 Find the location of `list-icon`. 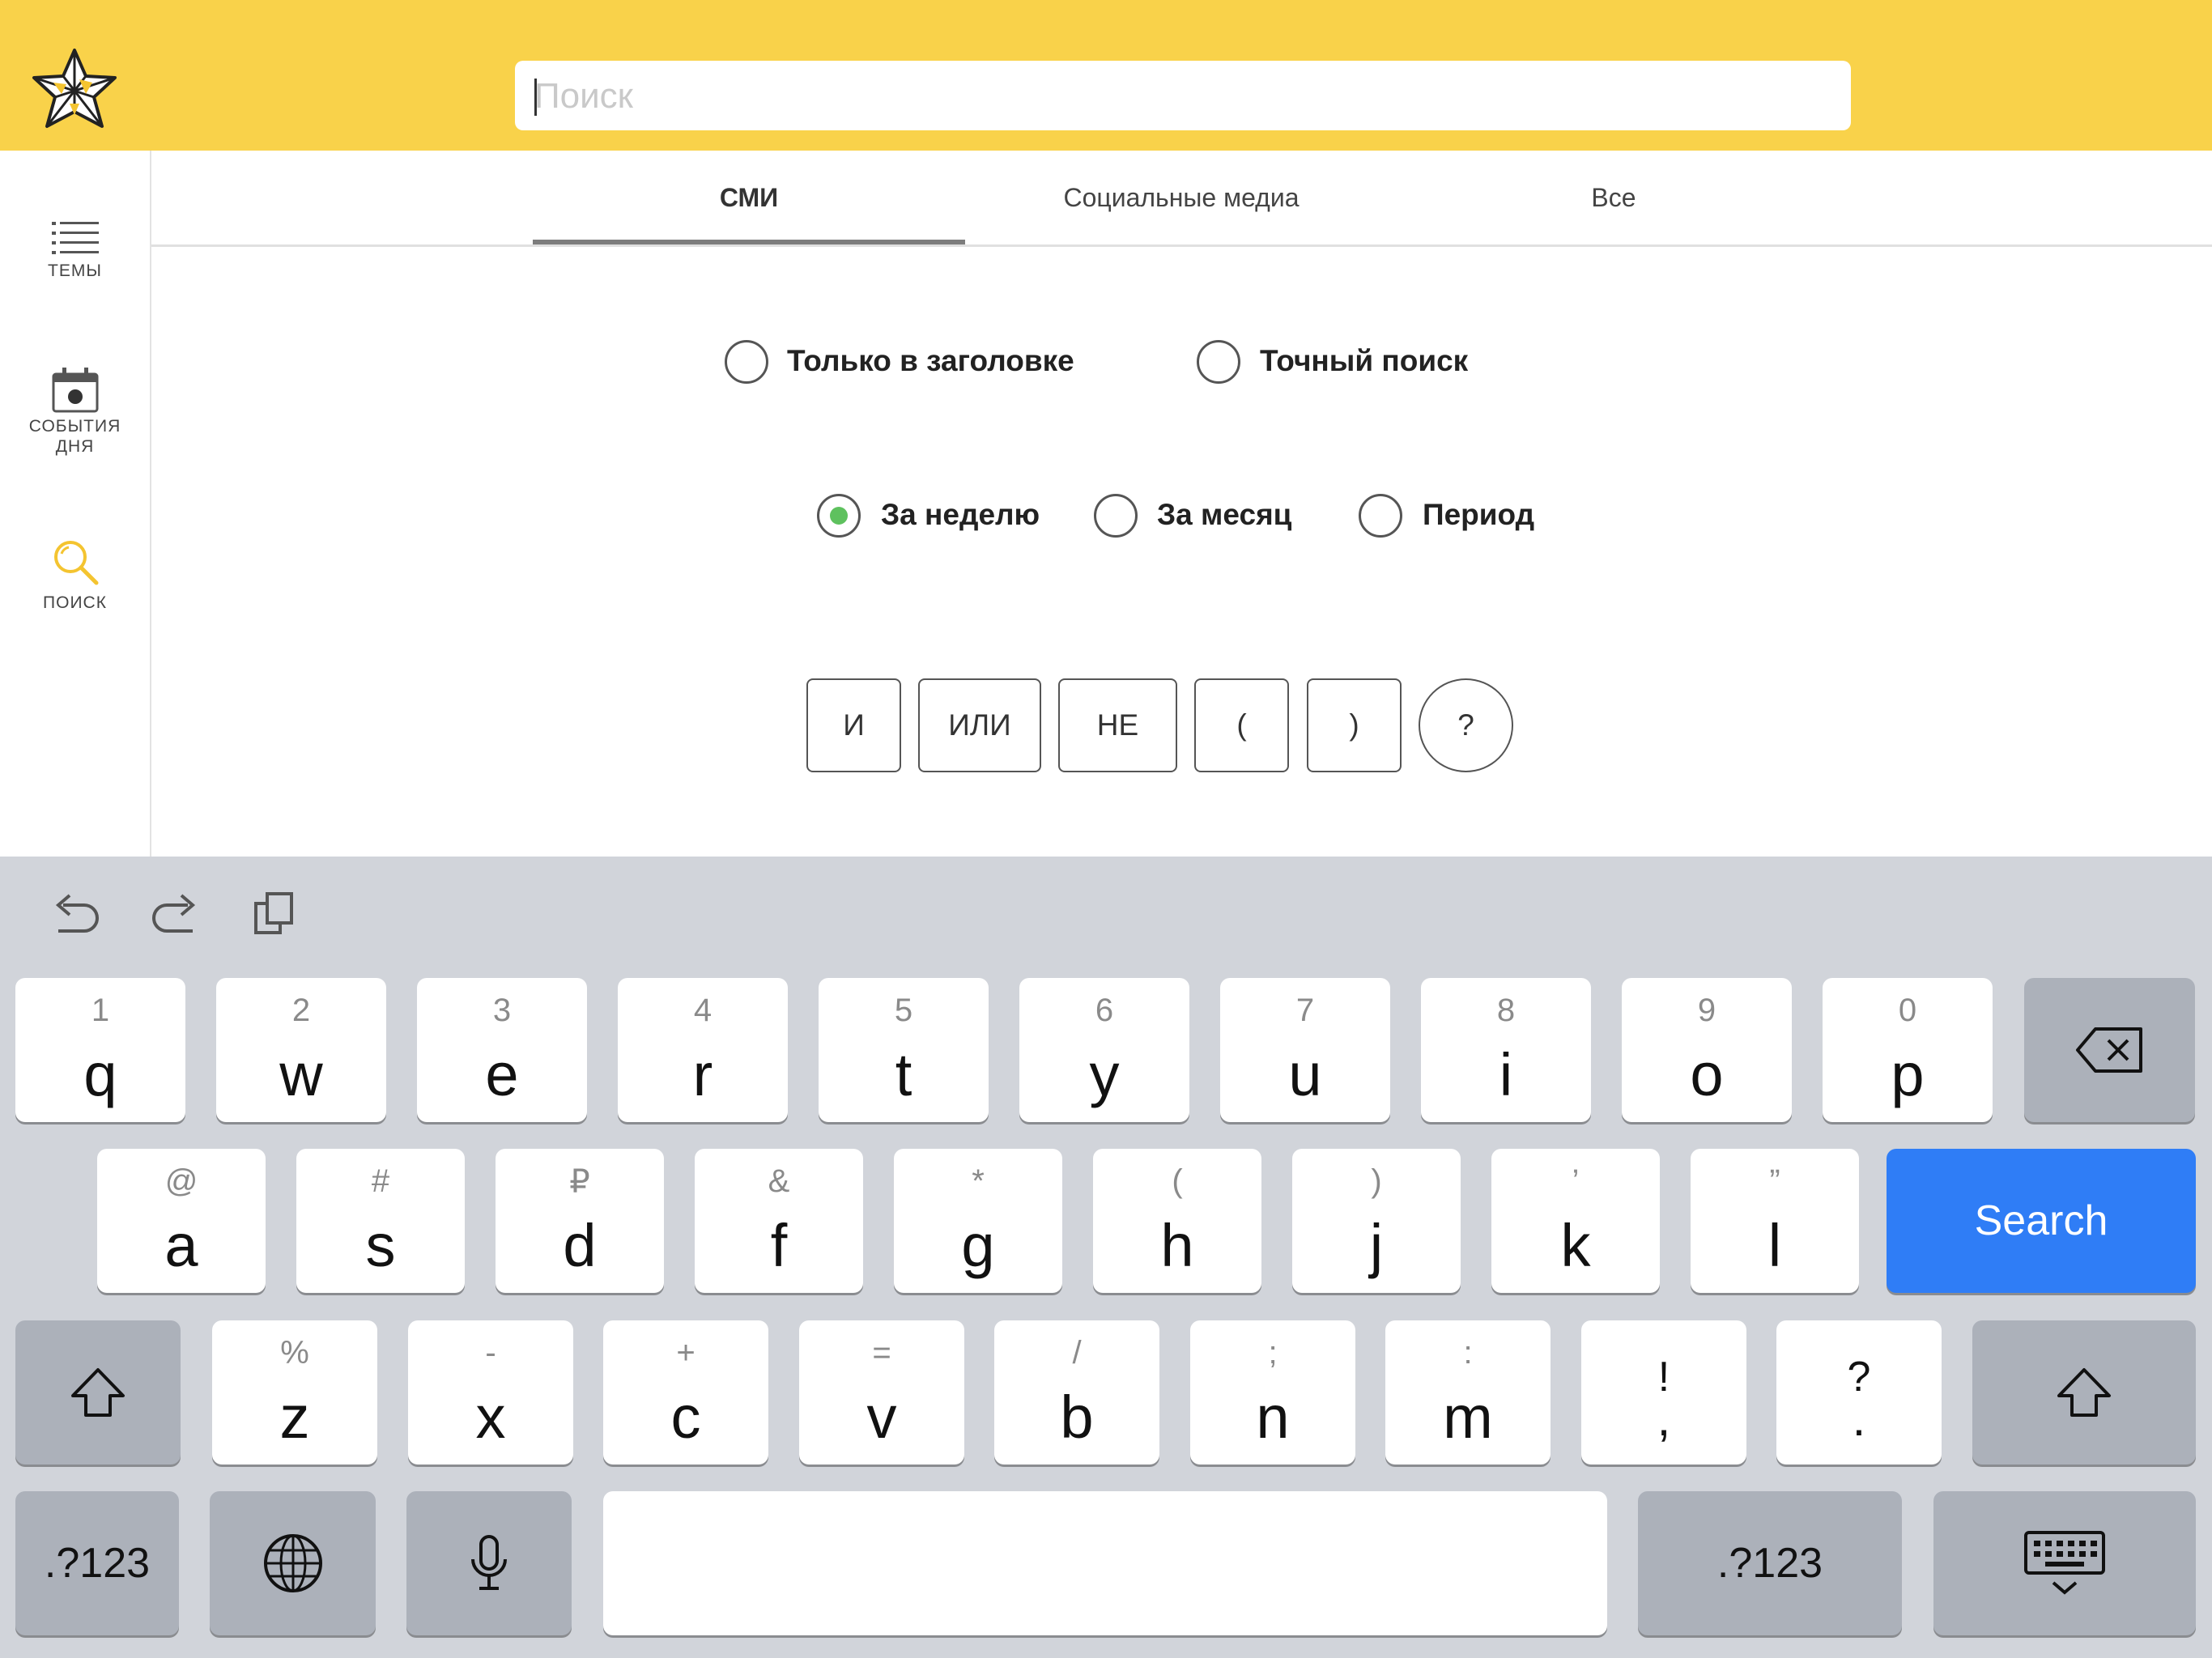

list-icon is located at coordinates (75, 238).